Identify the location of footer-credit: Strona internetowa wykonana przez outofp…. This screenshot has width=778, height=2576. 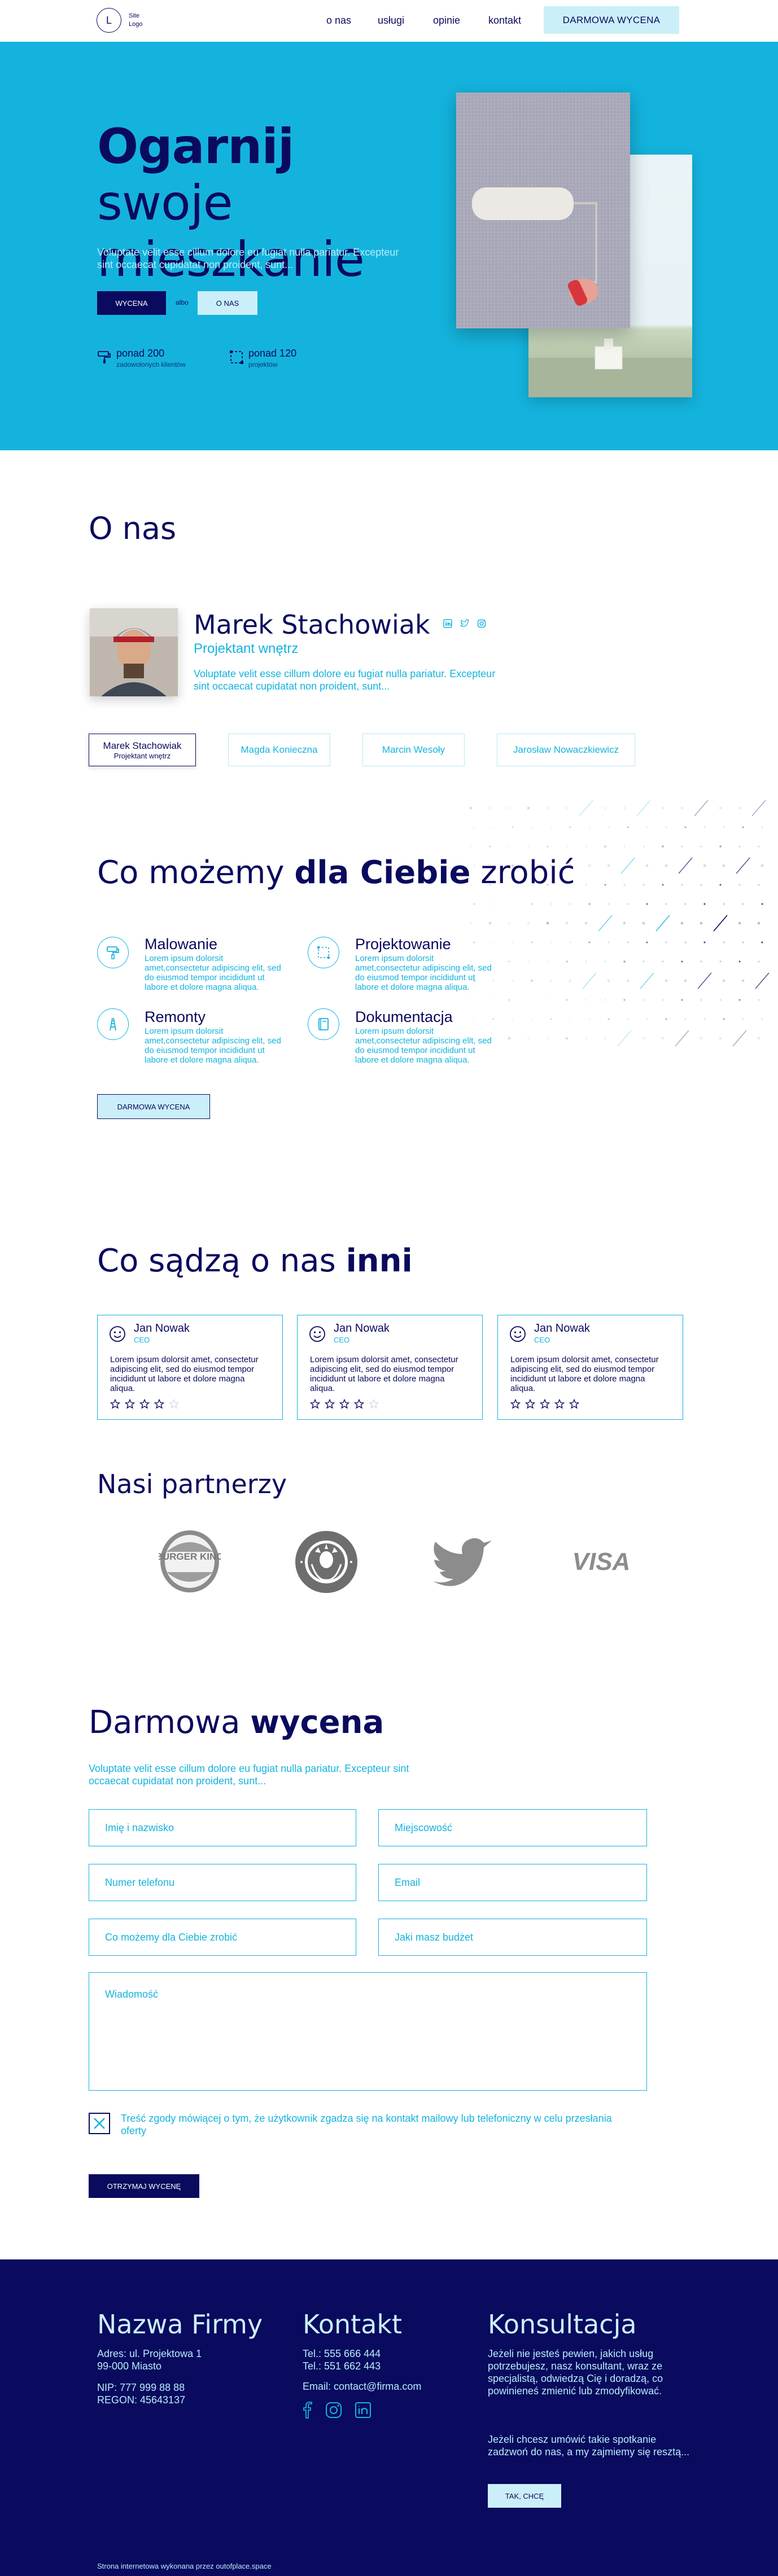
(184, 2566).